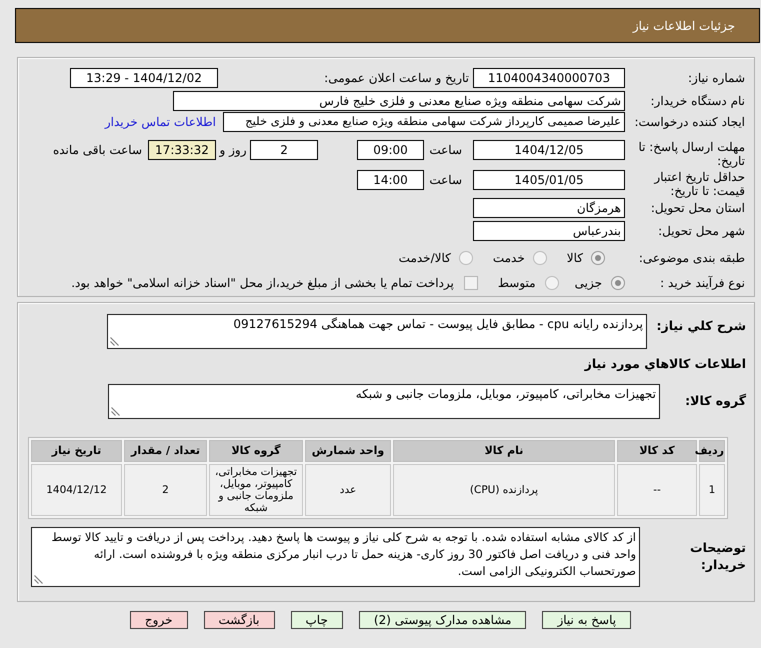  What do you see at coordinates (284, 150) in the screenshot?
I see `days-remaining-field: 2` at bounding box center [284, 150].